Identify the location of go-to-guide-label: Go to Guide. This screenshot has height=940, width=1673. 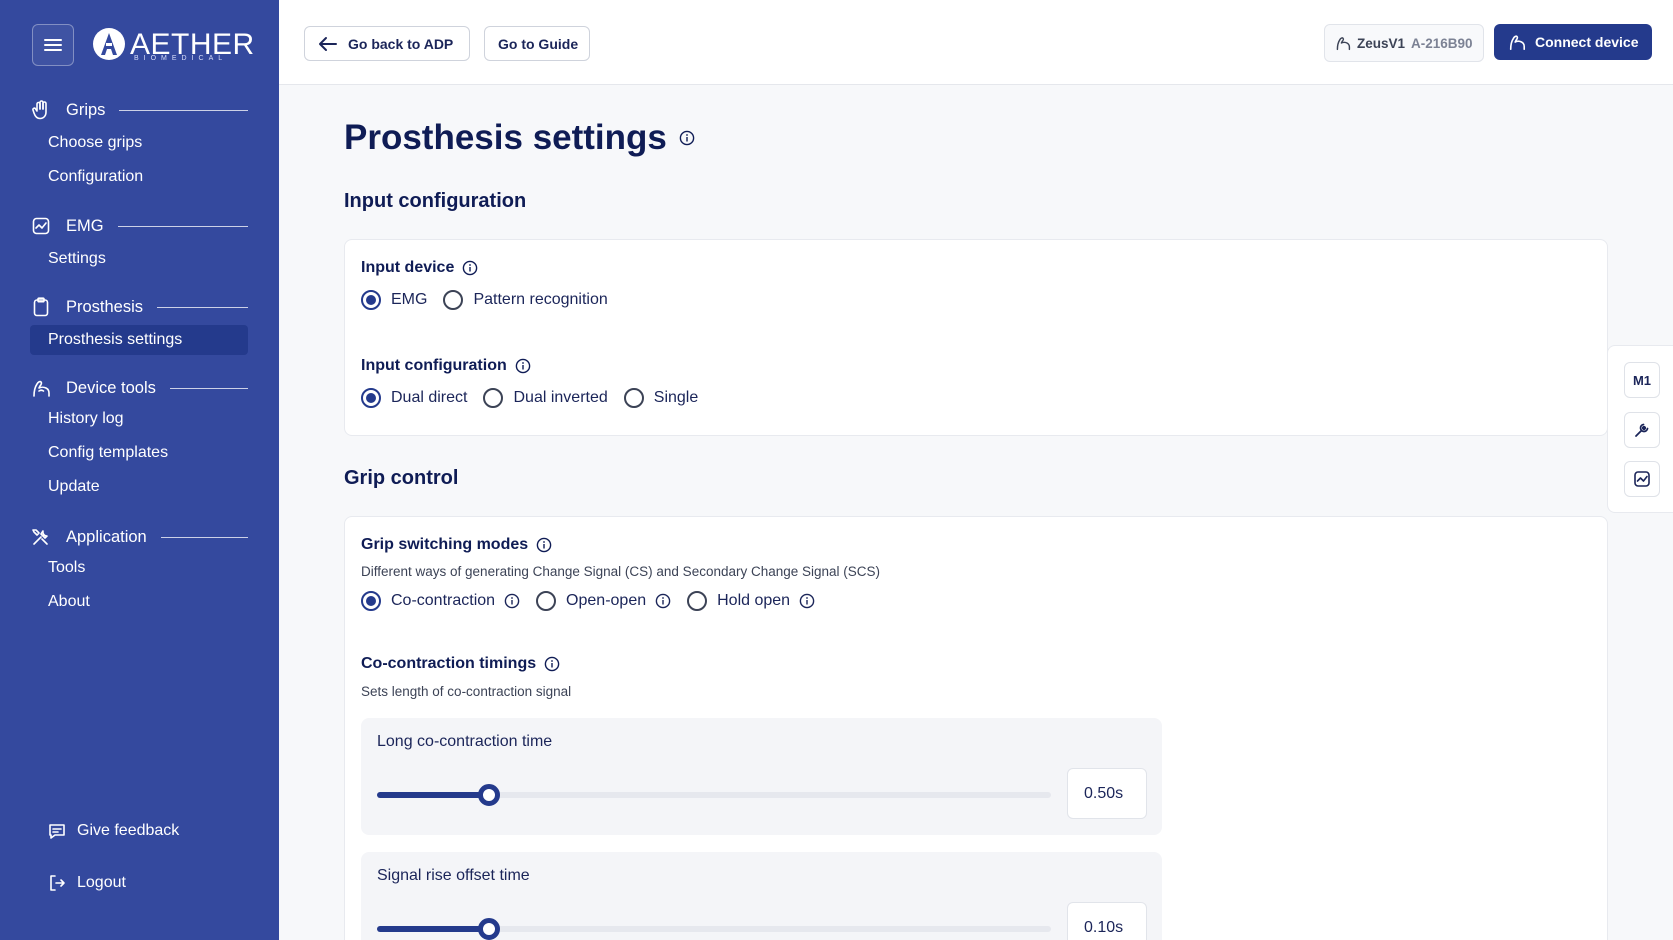
(538, 43).